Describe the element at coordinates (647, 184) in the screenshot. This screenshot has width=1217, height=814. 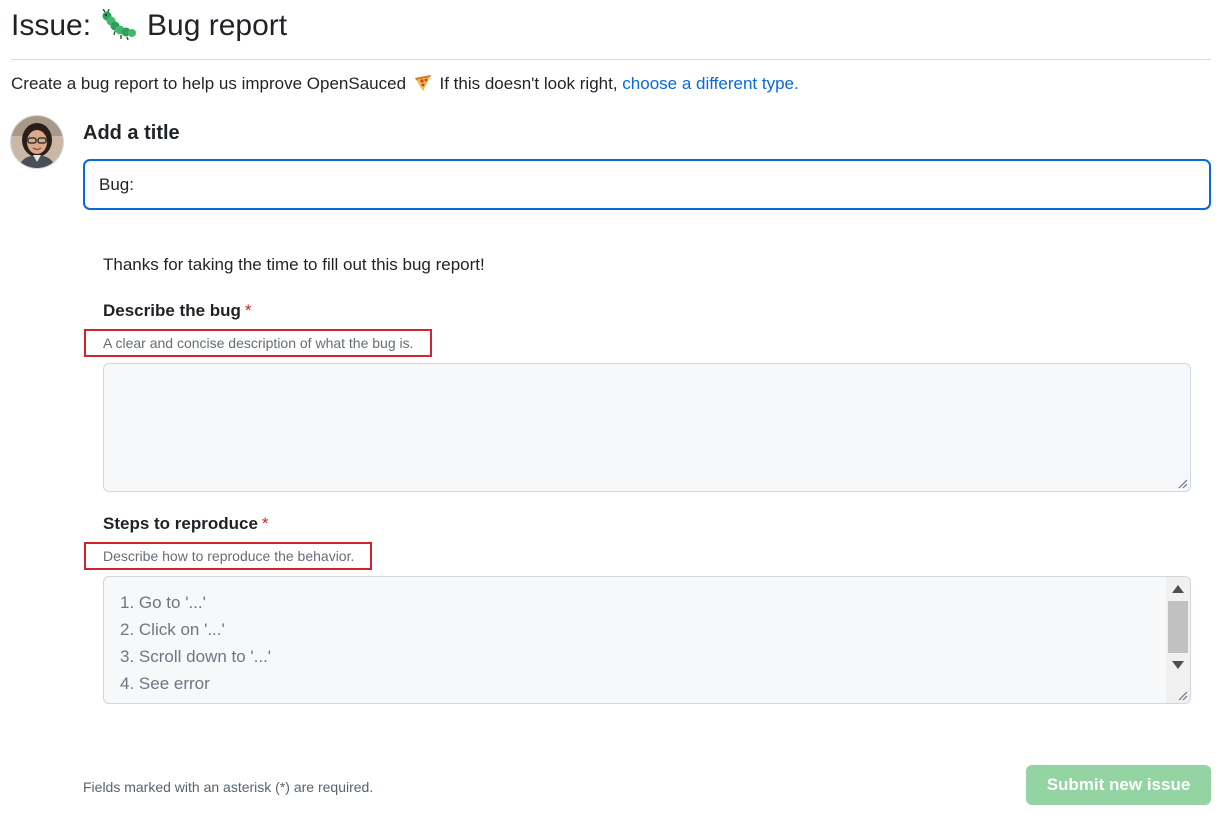
I see `issue-title-input` at that location.